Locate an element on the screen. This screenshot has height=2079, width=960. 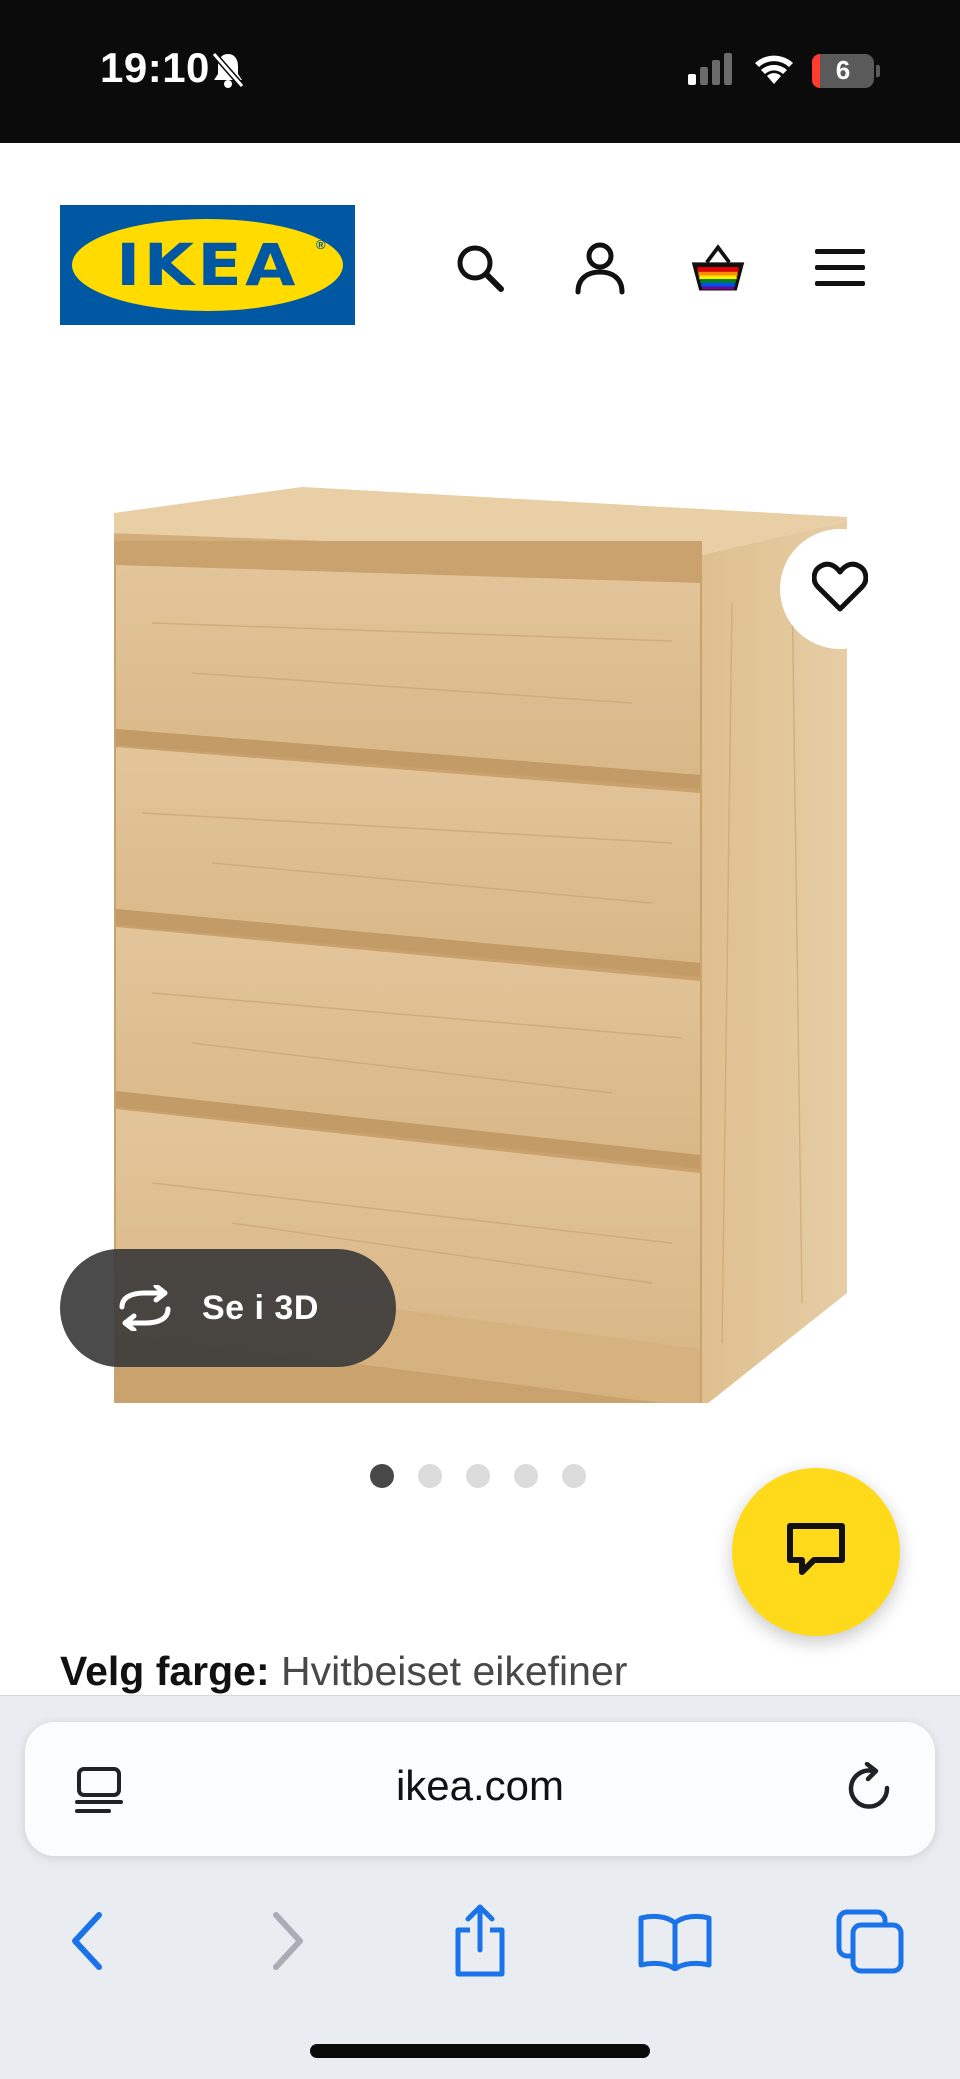
view-3d-button: Se i 3D is located at coordinates (228, 1308).